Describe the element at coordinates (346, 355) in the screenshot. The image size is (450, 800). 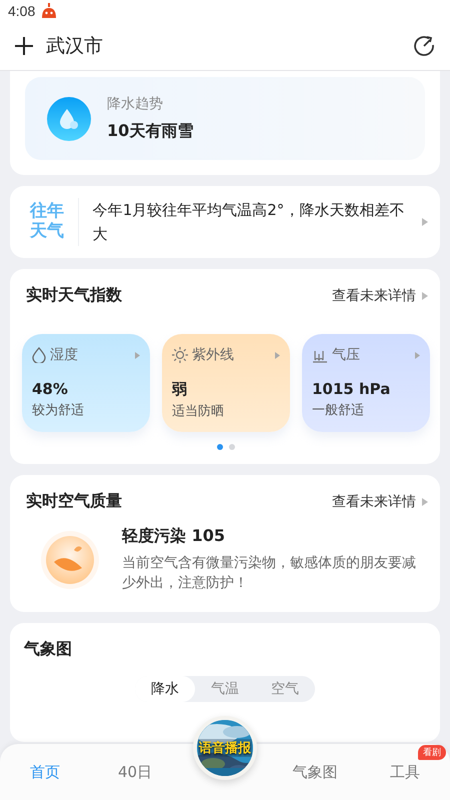
I see `index-label: 气压` at that location.